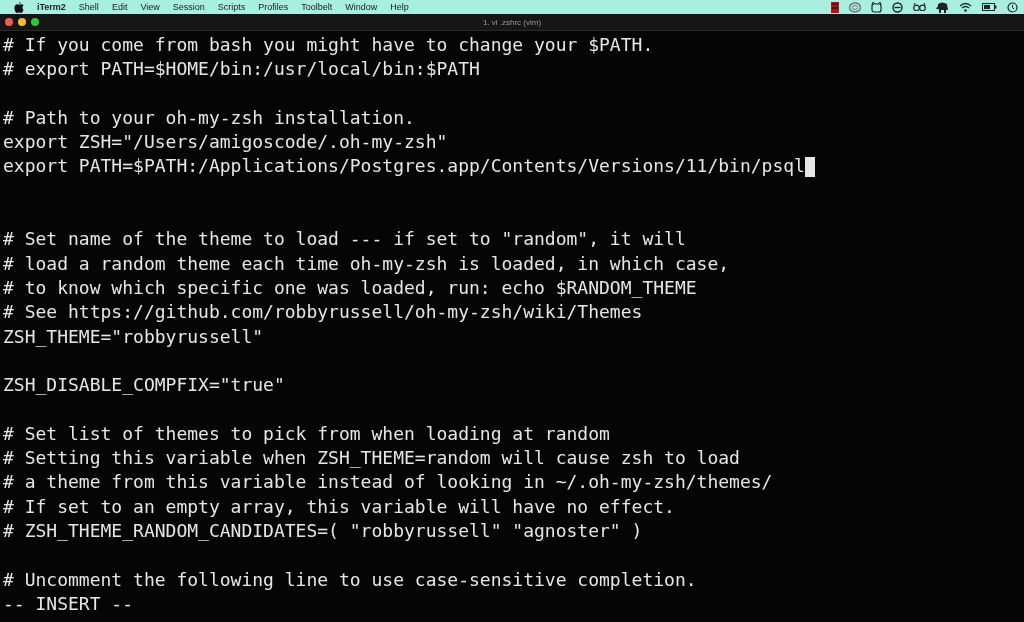 This screenshot has width=1024, height=622. What do you see at coordinates (273, 7) in the screenshot?
I see `menu-item: Profiles` at bounding box center [273, 7].